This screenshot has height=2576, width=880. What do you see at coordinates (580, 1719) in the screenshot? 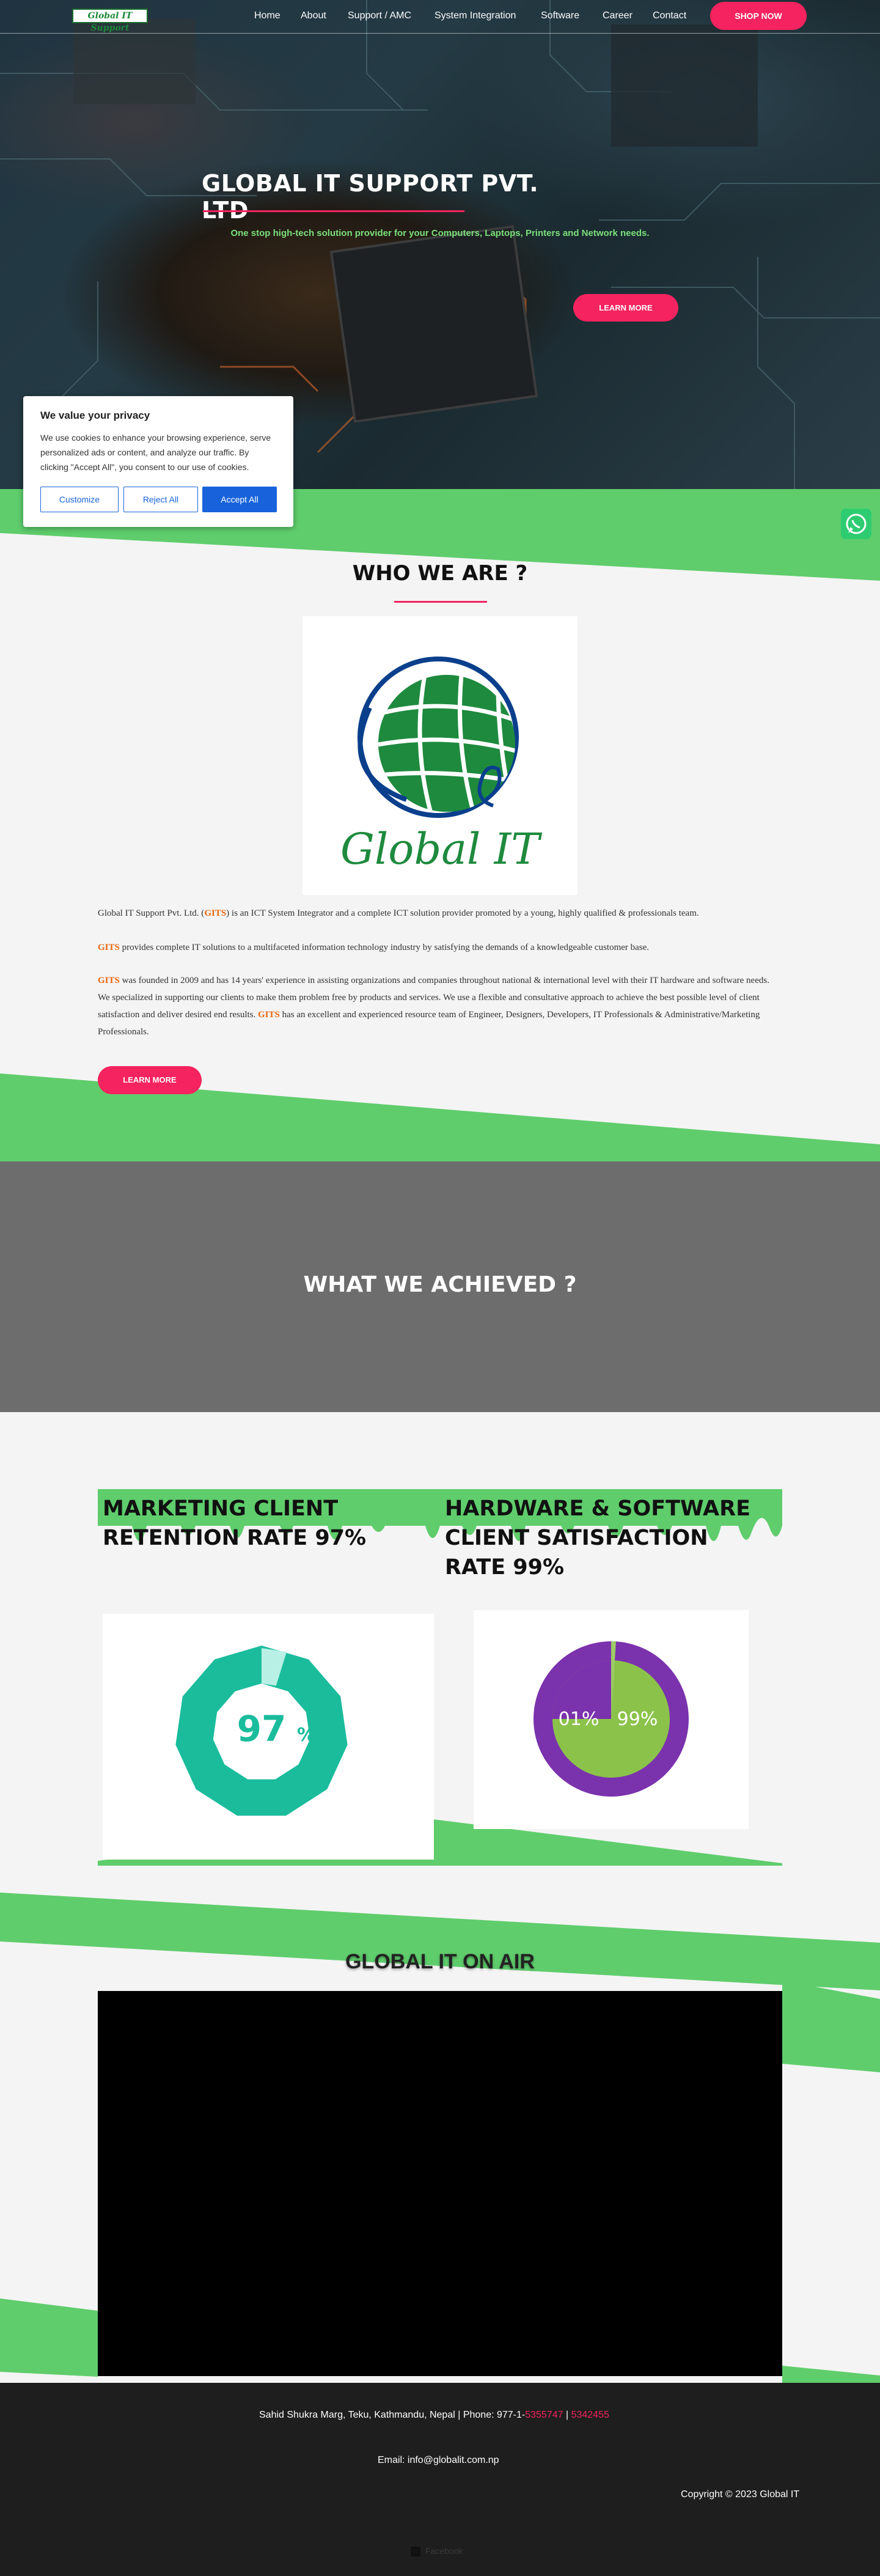
I see `stat2-small-value: 01%` at bounding box center [580, 1719].